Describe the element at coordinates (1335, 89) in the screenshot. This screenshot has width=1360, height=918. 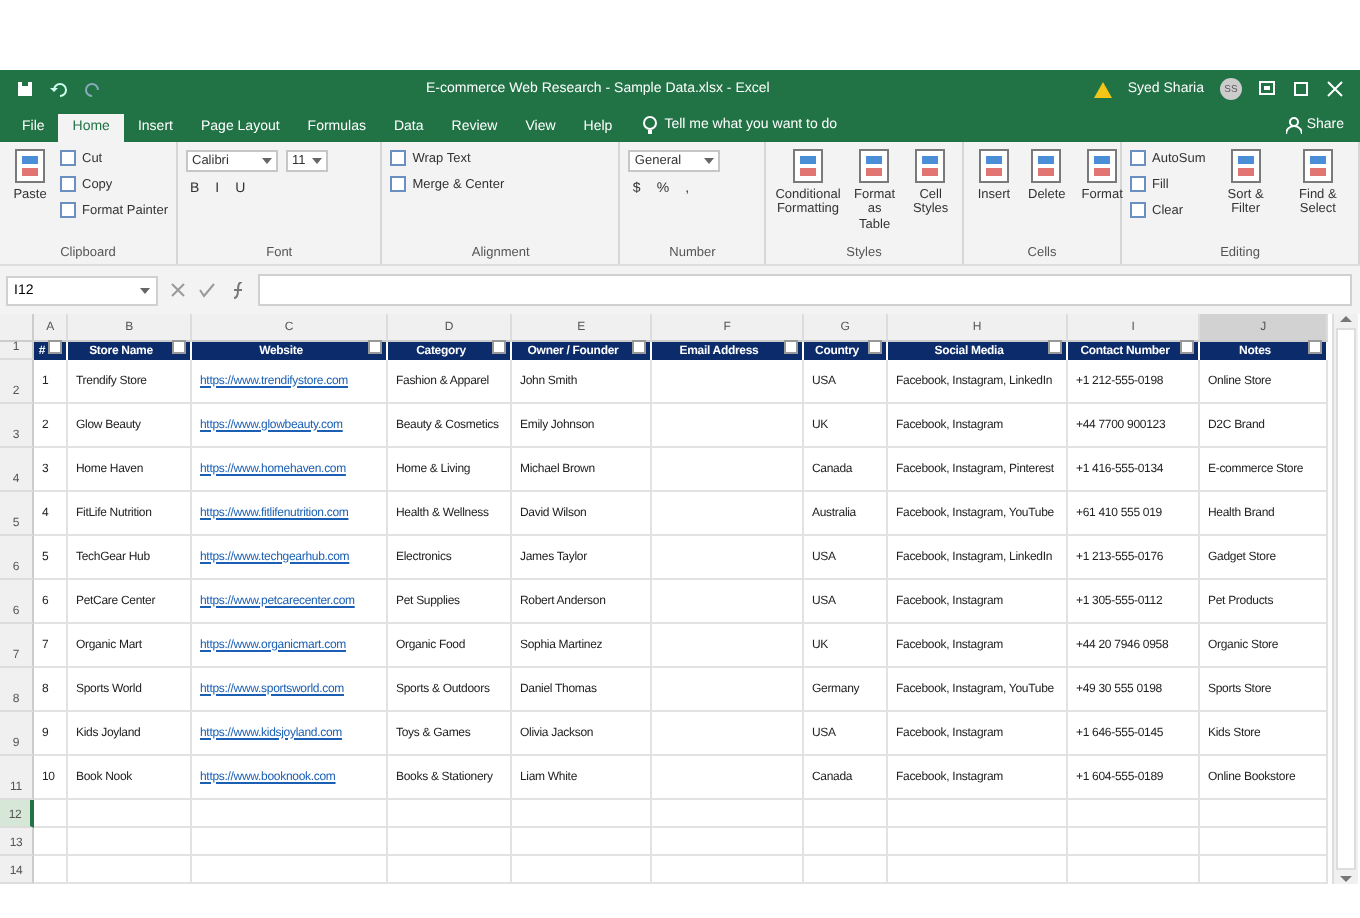
I see `close-icon` at that location.